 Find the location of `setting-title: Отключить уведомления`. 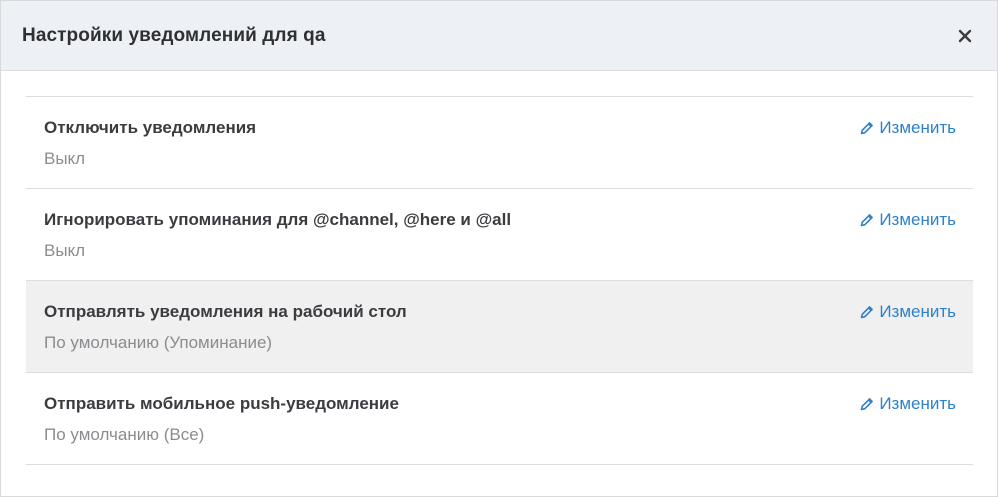

setting-title: Отключить уведомления is located at coordinates (150, 127).